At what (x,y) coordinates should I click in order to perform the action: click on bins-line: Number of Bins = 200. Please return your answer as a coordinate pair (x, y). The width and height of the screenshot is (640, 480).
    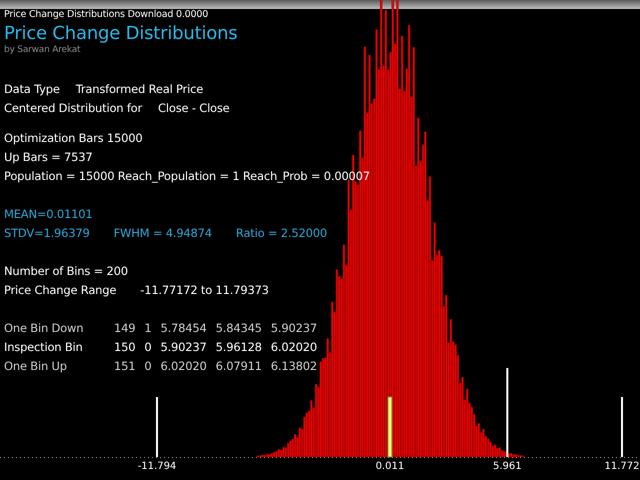
    Looking at the image, I should click on (66, 271).